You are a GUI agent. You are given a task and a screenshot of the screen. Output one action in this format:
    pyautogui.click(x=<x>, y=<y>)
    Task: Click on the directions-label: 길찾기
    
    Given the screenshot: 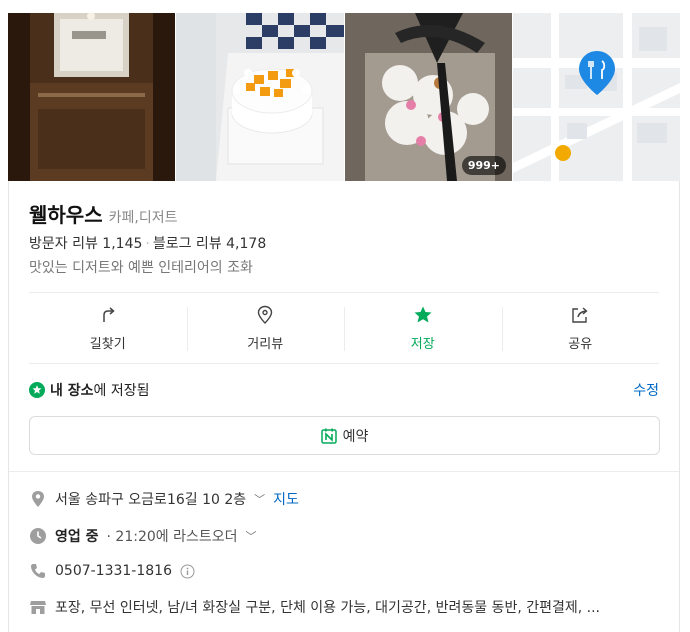 What is the action you would take?
    pyautogui.click(x=107, y=344)
    